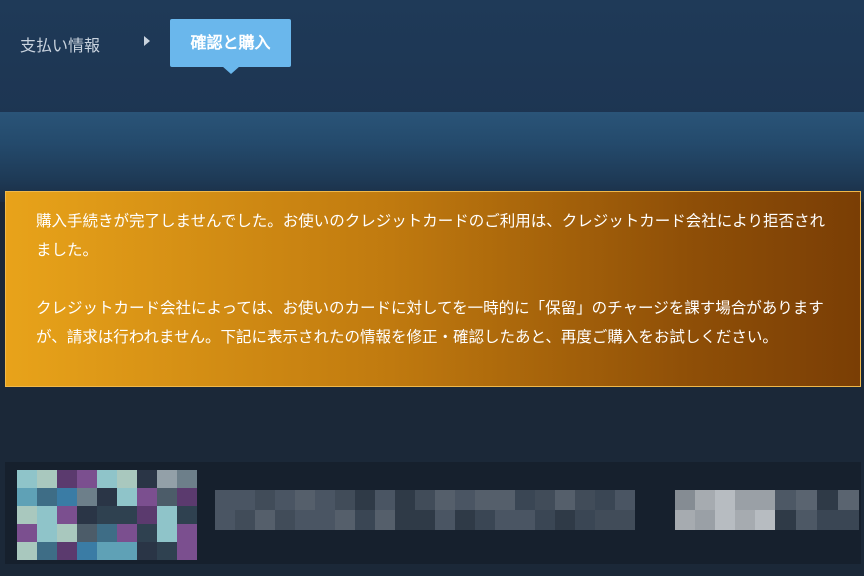 The height and width of the screenshot is (576, 864). Describe the element at coordinates (230, 43) in the screenshot. I see `breadcrumb-confirm-purchase-current: 確認と購入` at that location.